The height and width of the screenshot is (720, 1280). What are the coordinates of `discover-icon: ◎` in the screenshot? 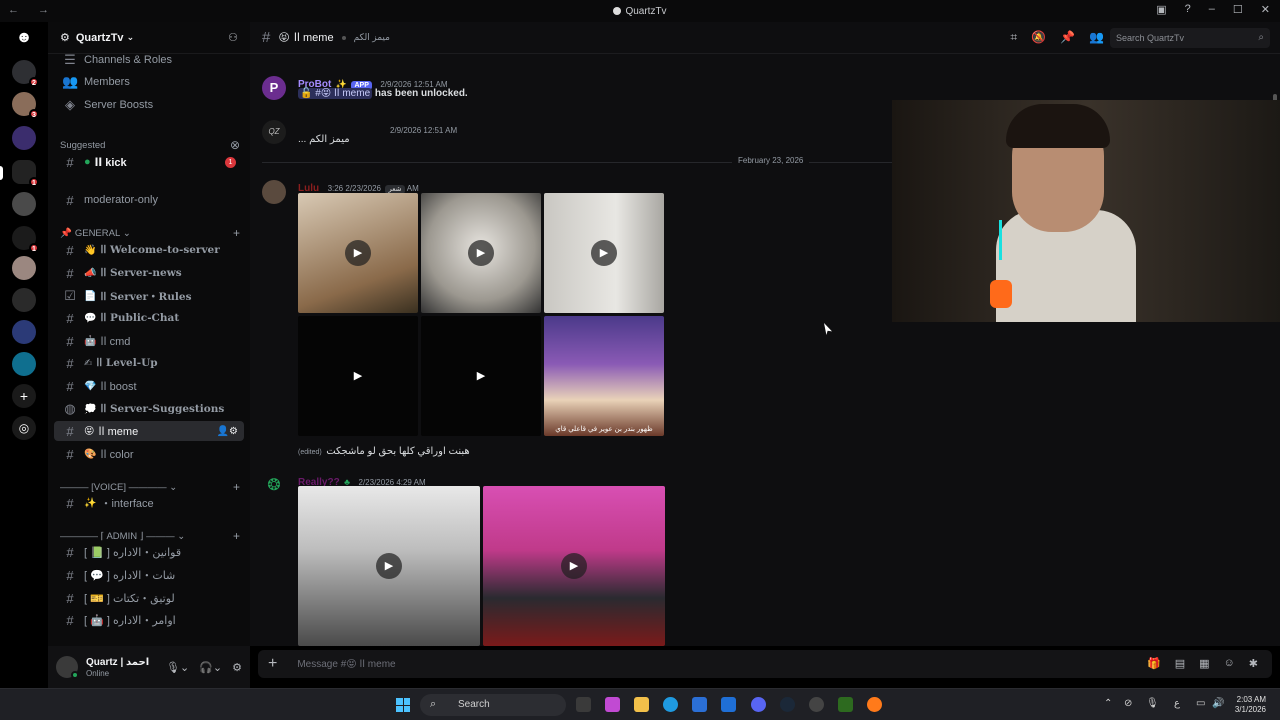 It's located at (24, 428).